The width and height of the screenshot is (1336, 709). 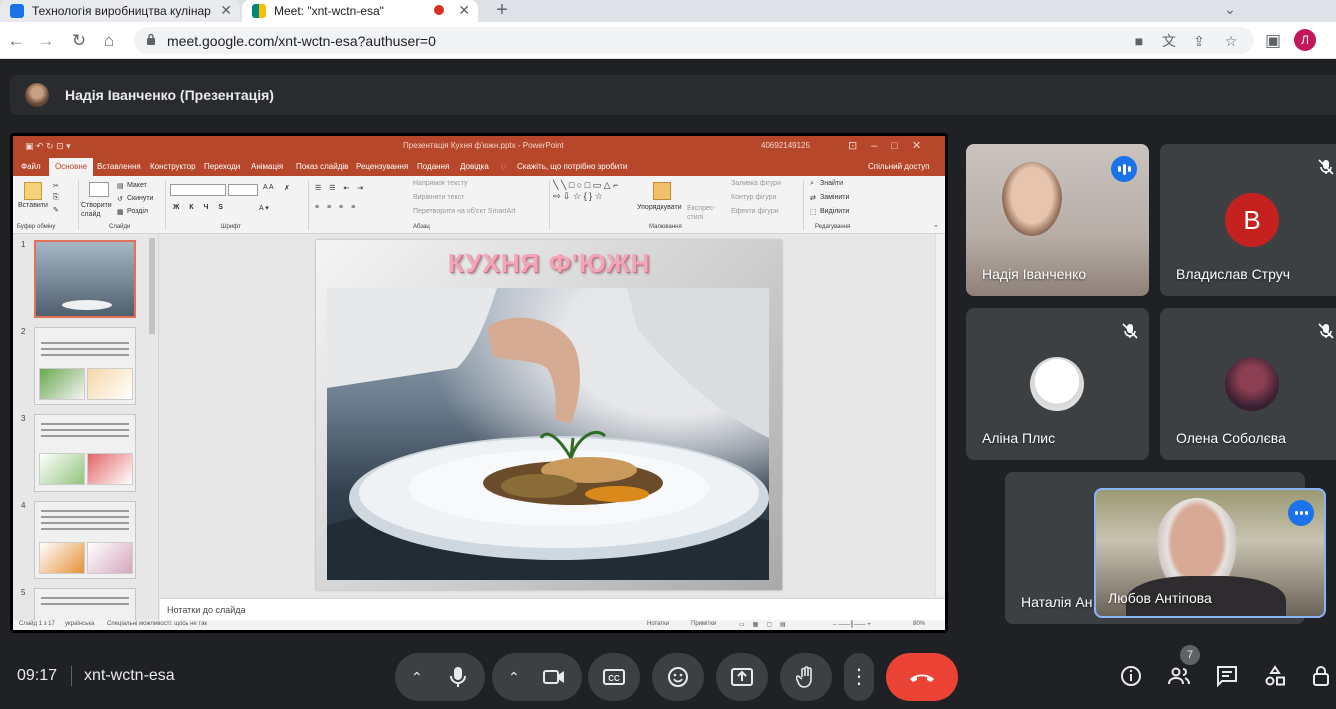 I want to click on shape-fill-button: Заливка фігури, so click(x=756, y=183).